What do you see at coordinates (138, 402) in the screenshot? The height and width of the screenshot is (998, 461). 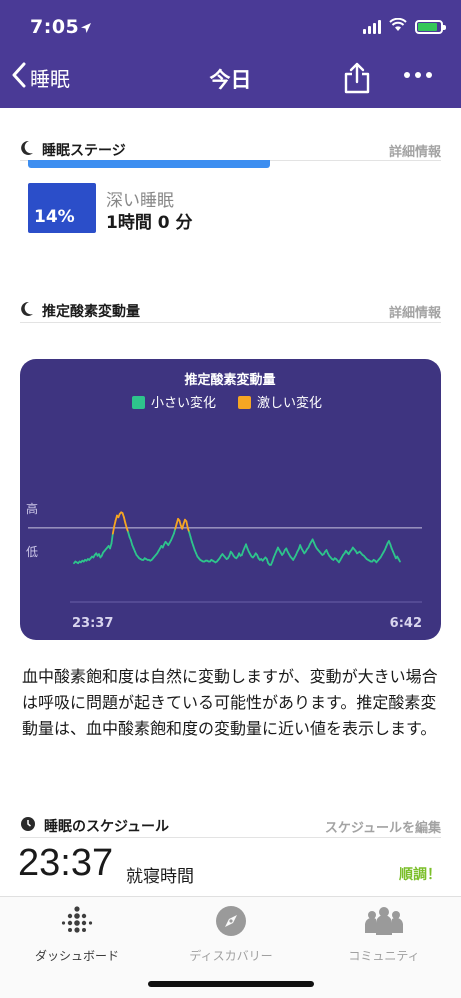 I see `legend-swatch-small` at bounding box center [138, 402].